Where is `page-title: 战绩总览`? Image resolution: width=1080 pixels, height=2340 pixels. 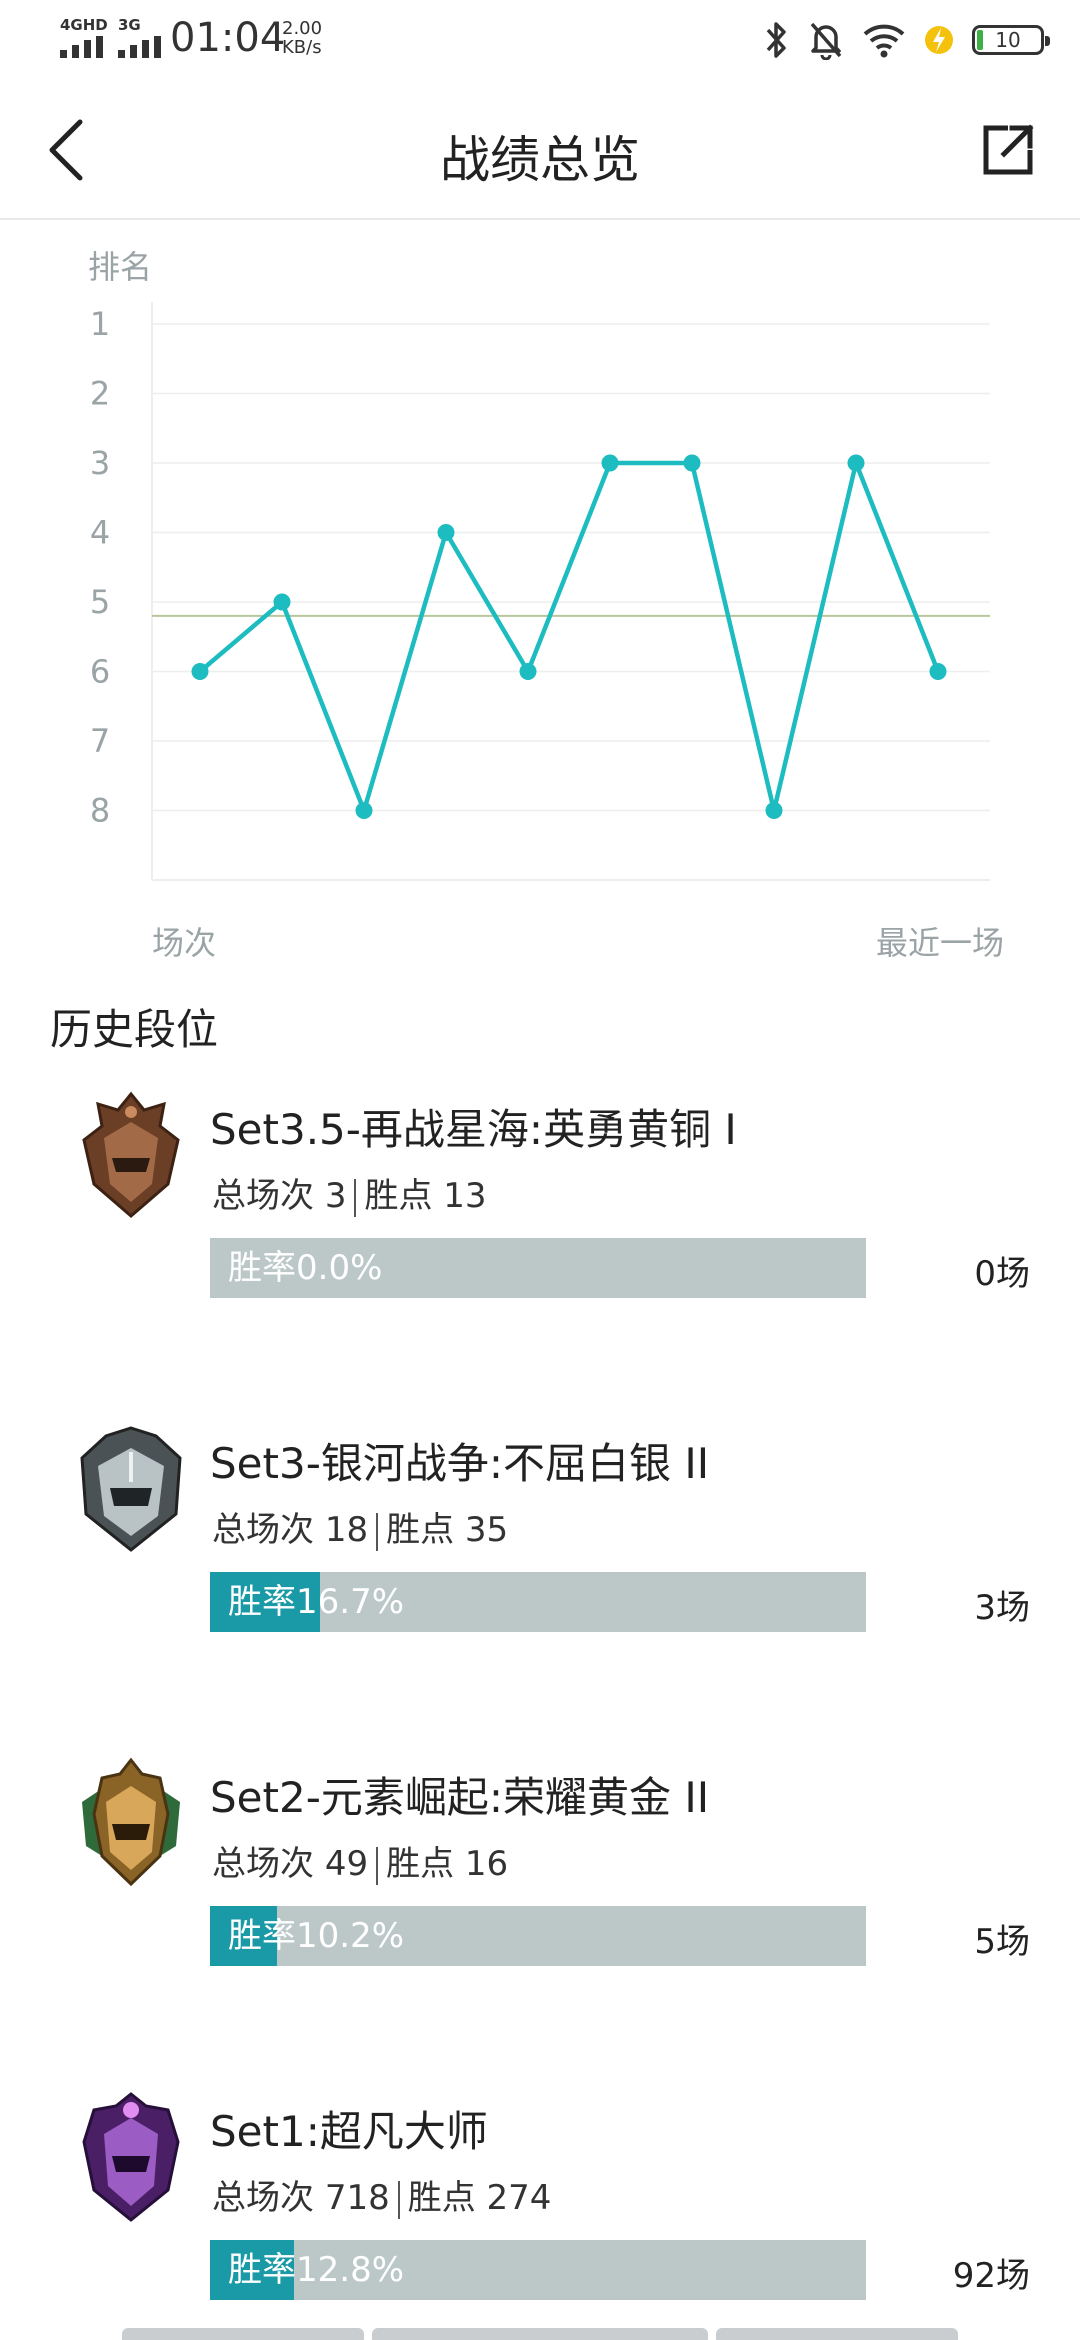 page-title: 战绩总览 is located at coordinates (540, 160).